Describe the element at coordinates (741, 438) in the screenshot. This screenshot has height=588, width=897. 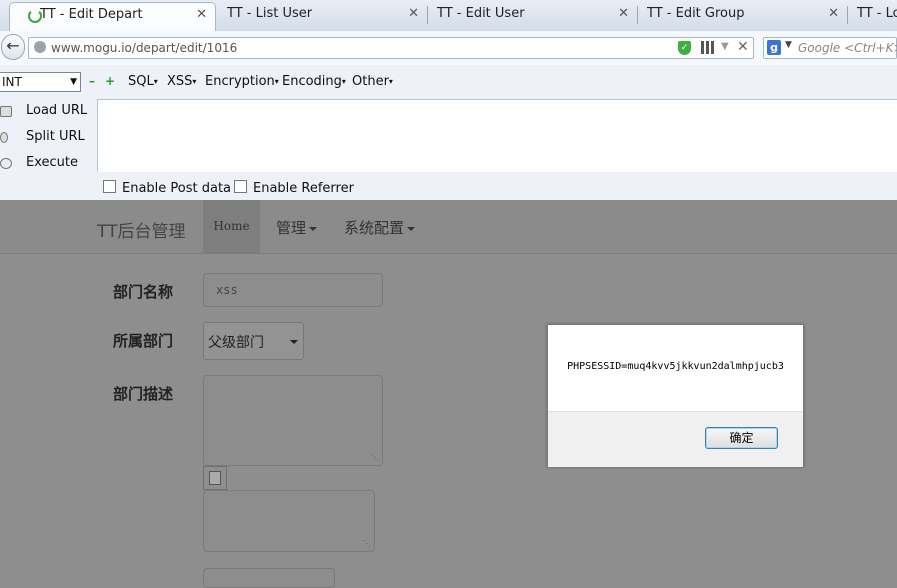
I see `ok-button: 确定` at that location.